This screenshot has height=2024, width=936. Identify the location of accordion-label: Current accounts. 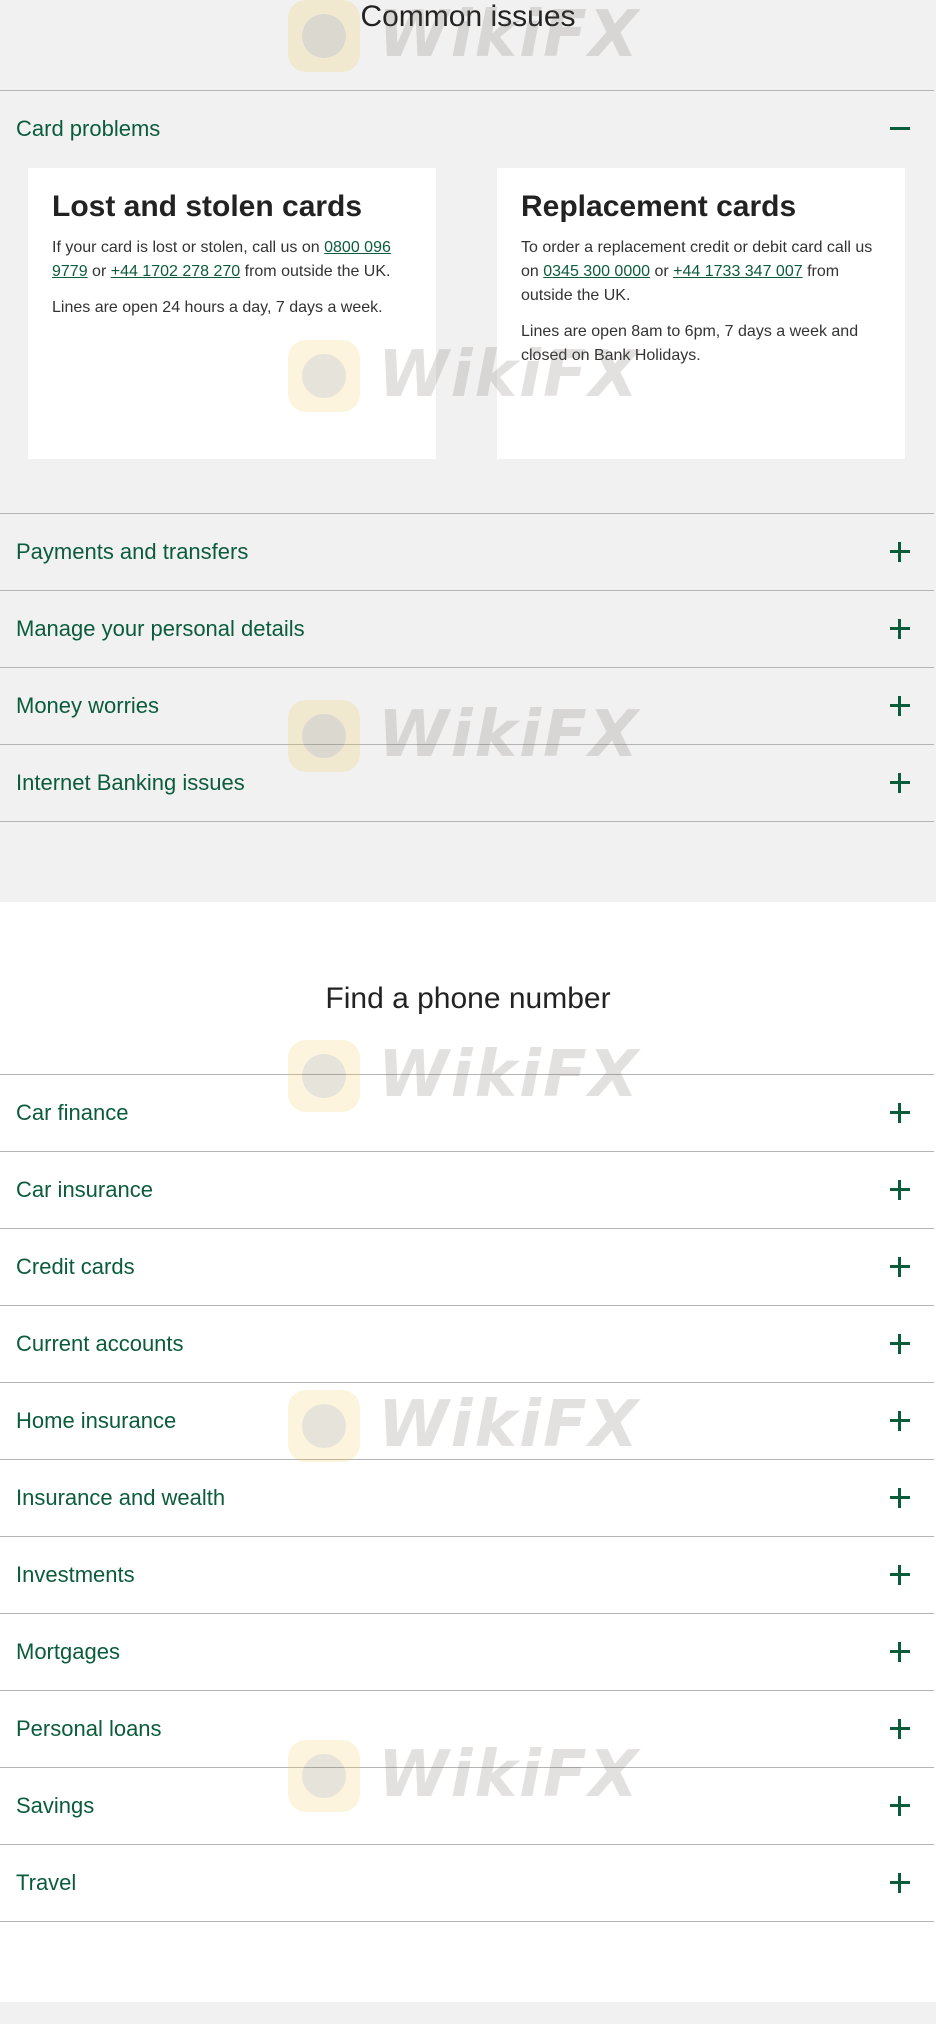
(100, 1343).